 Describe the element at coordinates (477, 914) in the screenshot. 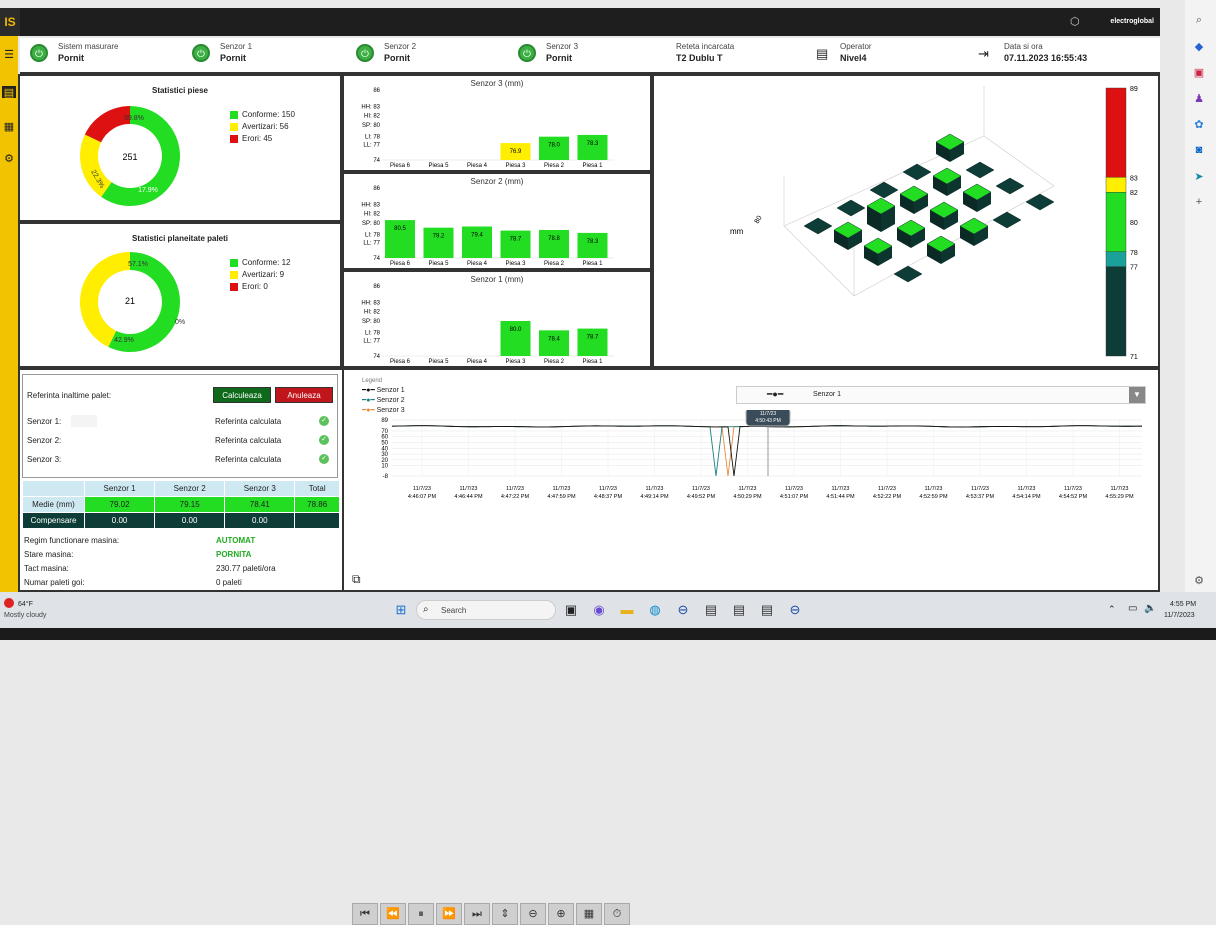

I see `last-icon: ⏭` at that location.